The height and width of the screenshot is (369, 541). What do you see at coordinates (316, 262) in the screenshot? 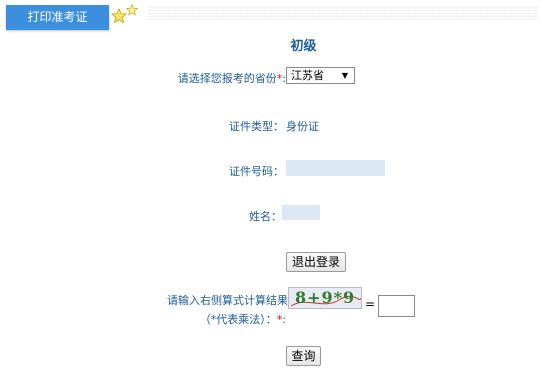
I see `logout-button: 退出登录` at bounding box center [316, 262].